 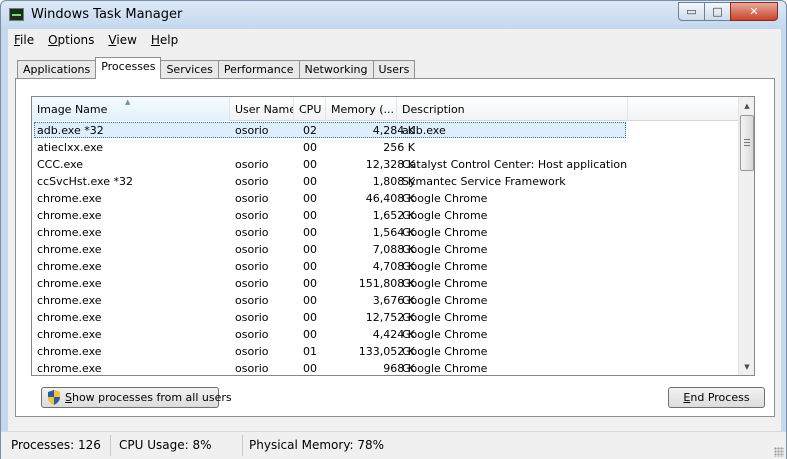 I want to click on cpu-cell: 01, so click(x=310, y=351).